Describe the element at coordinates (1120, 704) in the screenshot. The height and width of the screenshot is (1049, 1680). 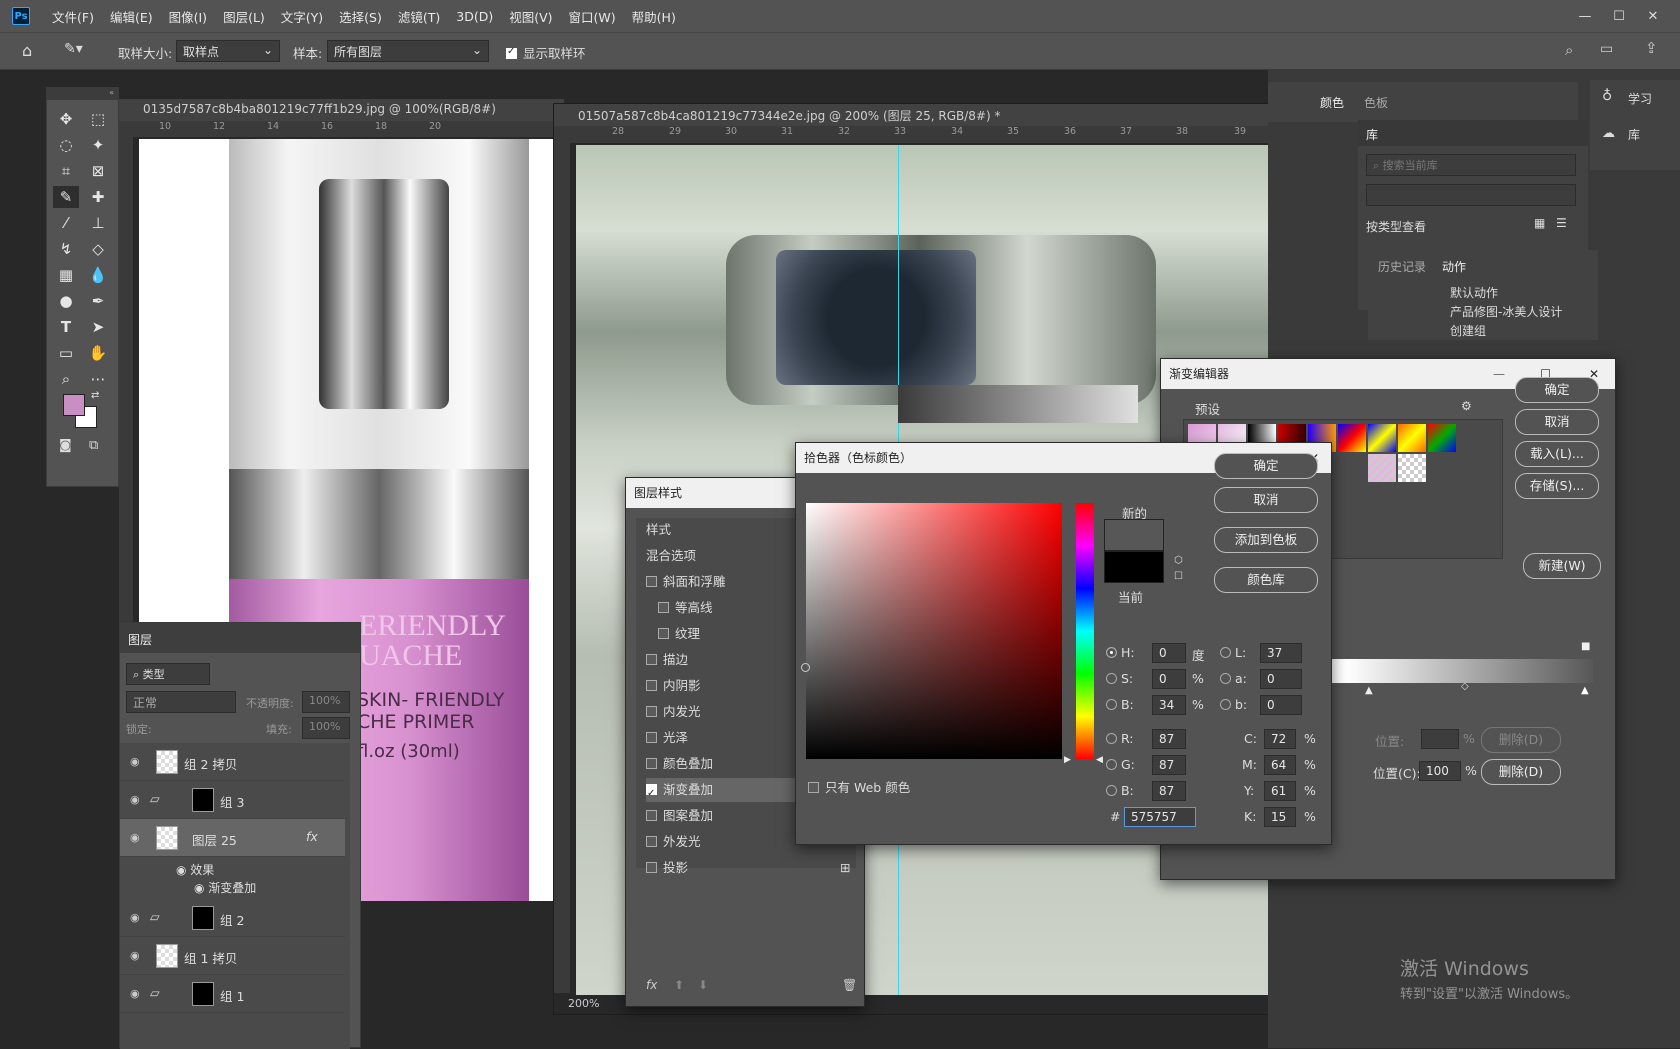
I see `b-radio: B:` at that location.